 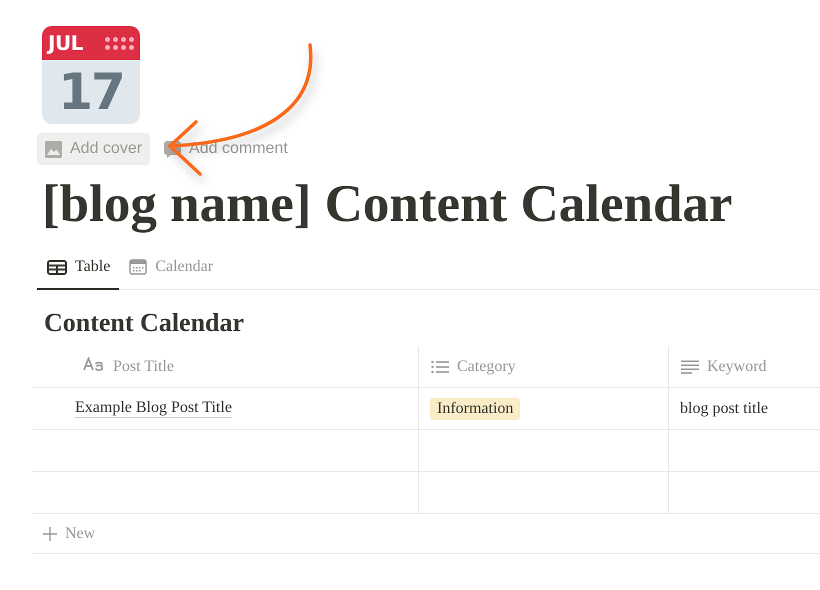 What do you see at coordinates (170, 270) in the screenshot?
I see `view-tab: Calendar` at bounding box center [170, 270].